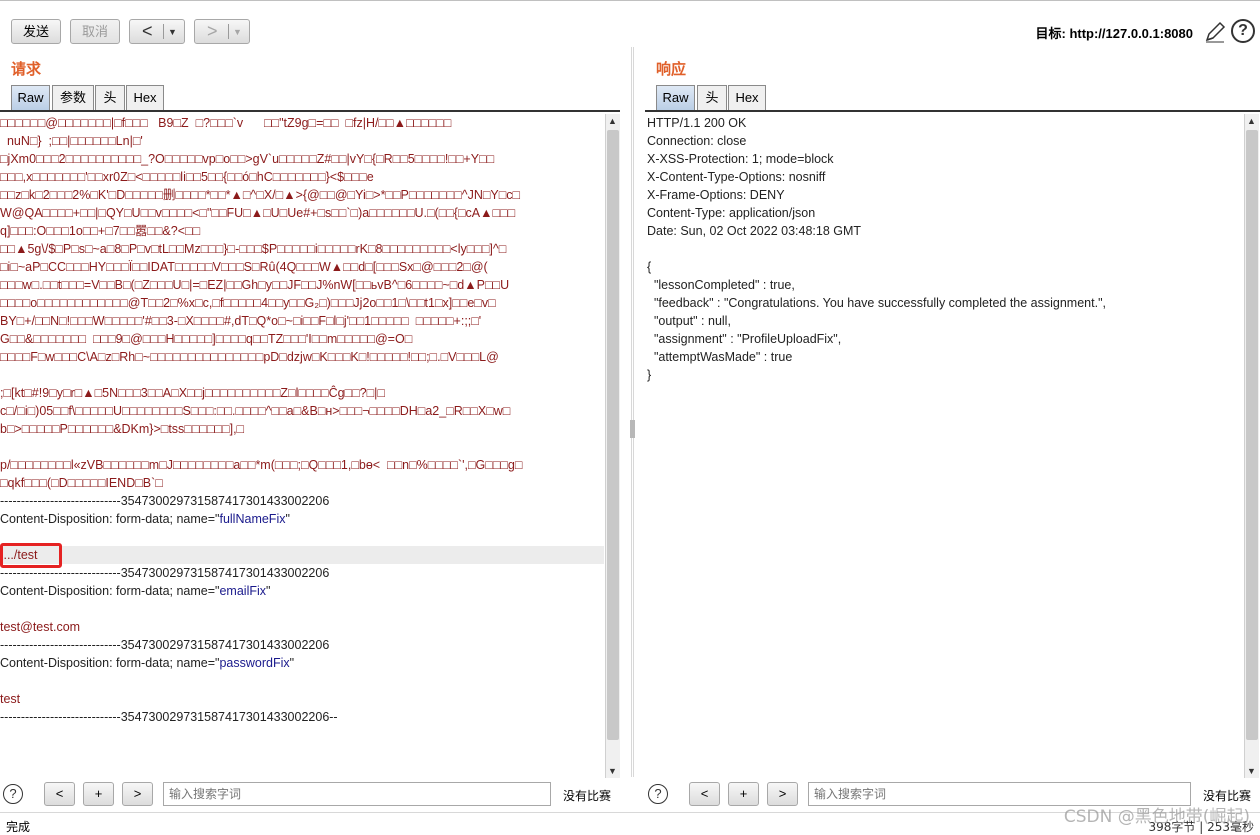 This screenshot has width=1260, height=835. What do you see at coordinates (73, 98) in the screenshot?
I see `tab-params: 参数` at bounding box center [73, 98].